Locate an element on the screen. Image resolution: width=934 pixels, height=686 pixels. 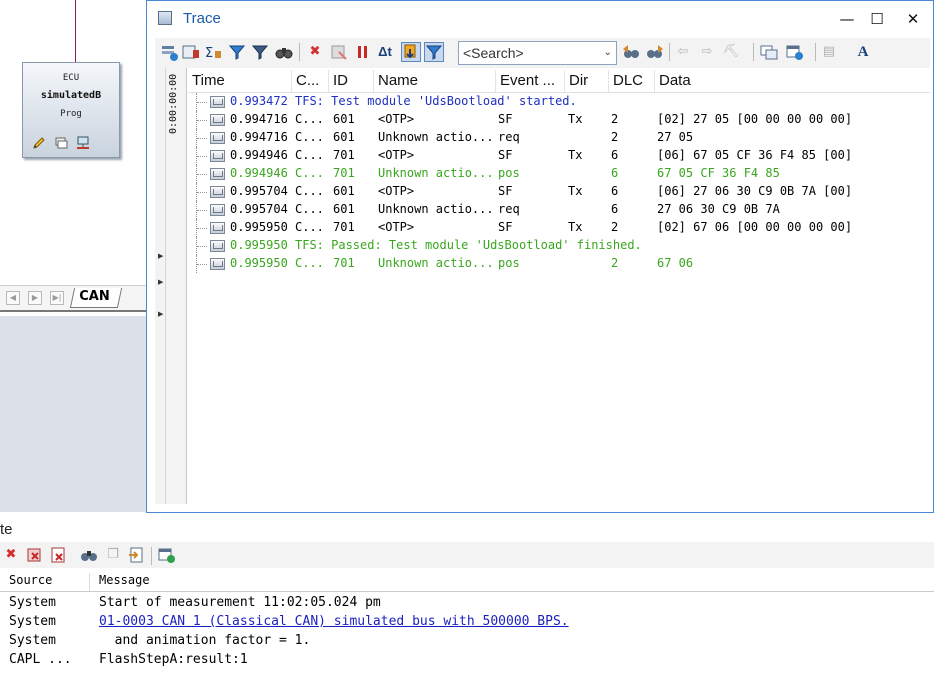
font-size-icon: A is located at coordinates (863, 52).